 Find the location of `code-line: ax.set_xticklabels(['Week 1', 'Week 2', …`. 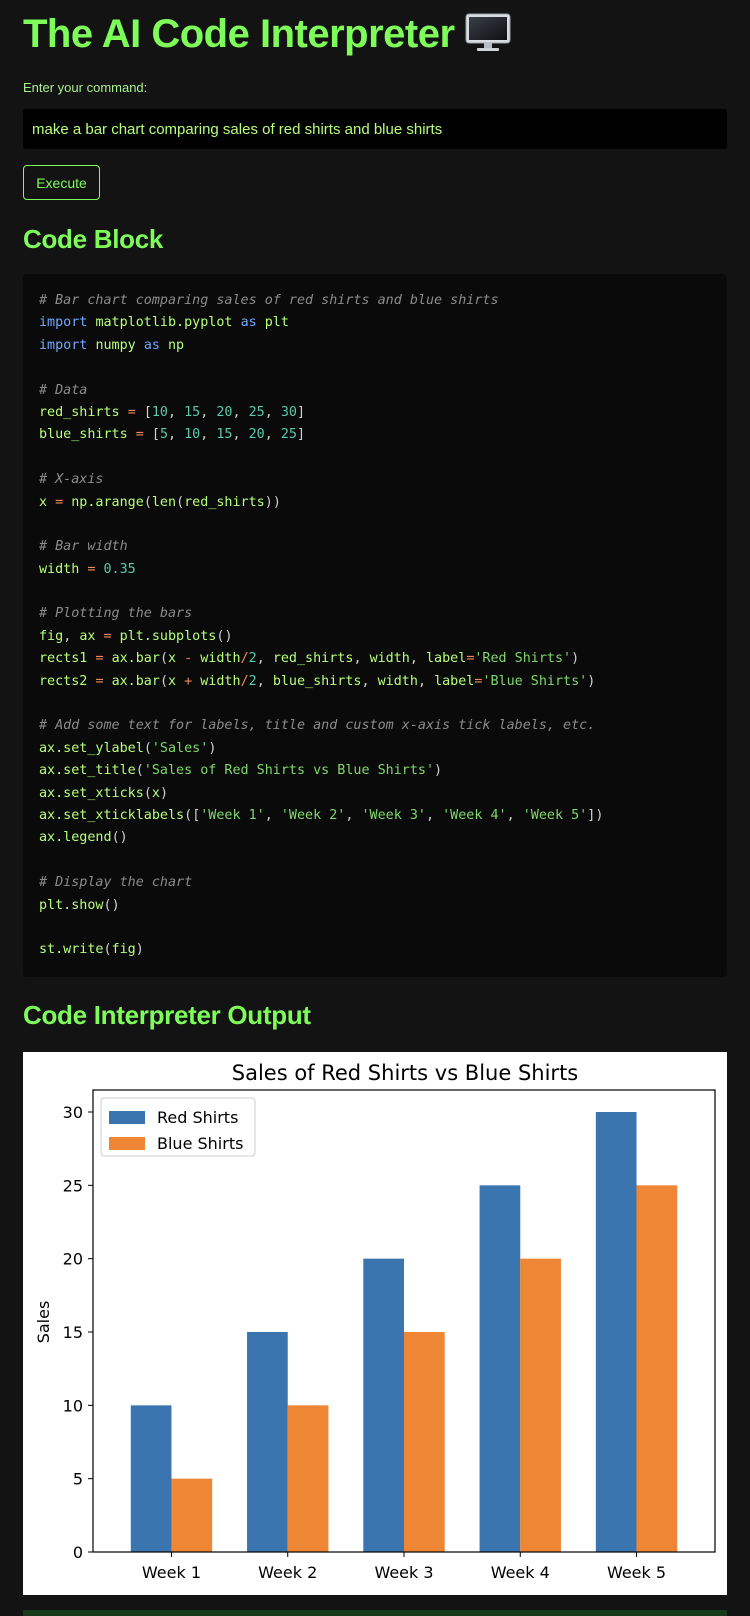

code-line: ax.set_xticklabels(['Week 1', 'Week 2', … is located at coordinates (321, 815).